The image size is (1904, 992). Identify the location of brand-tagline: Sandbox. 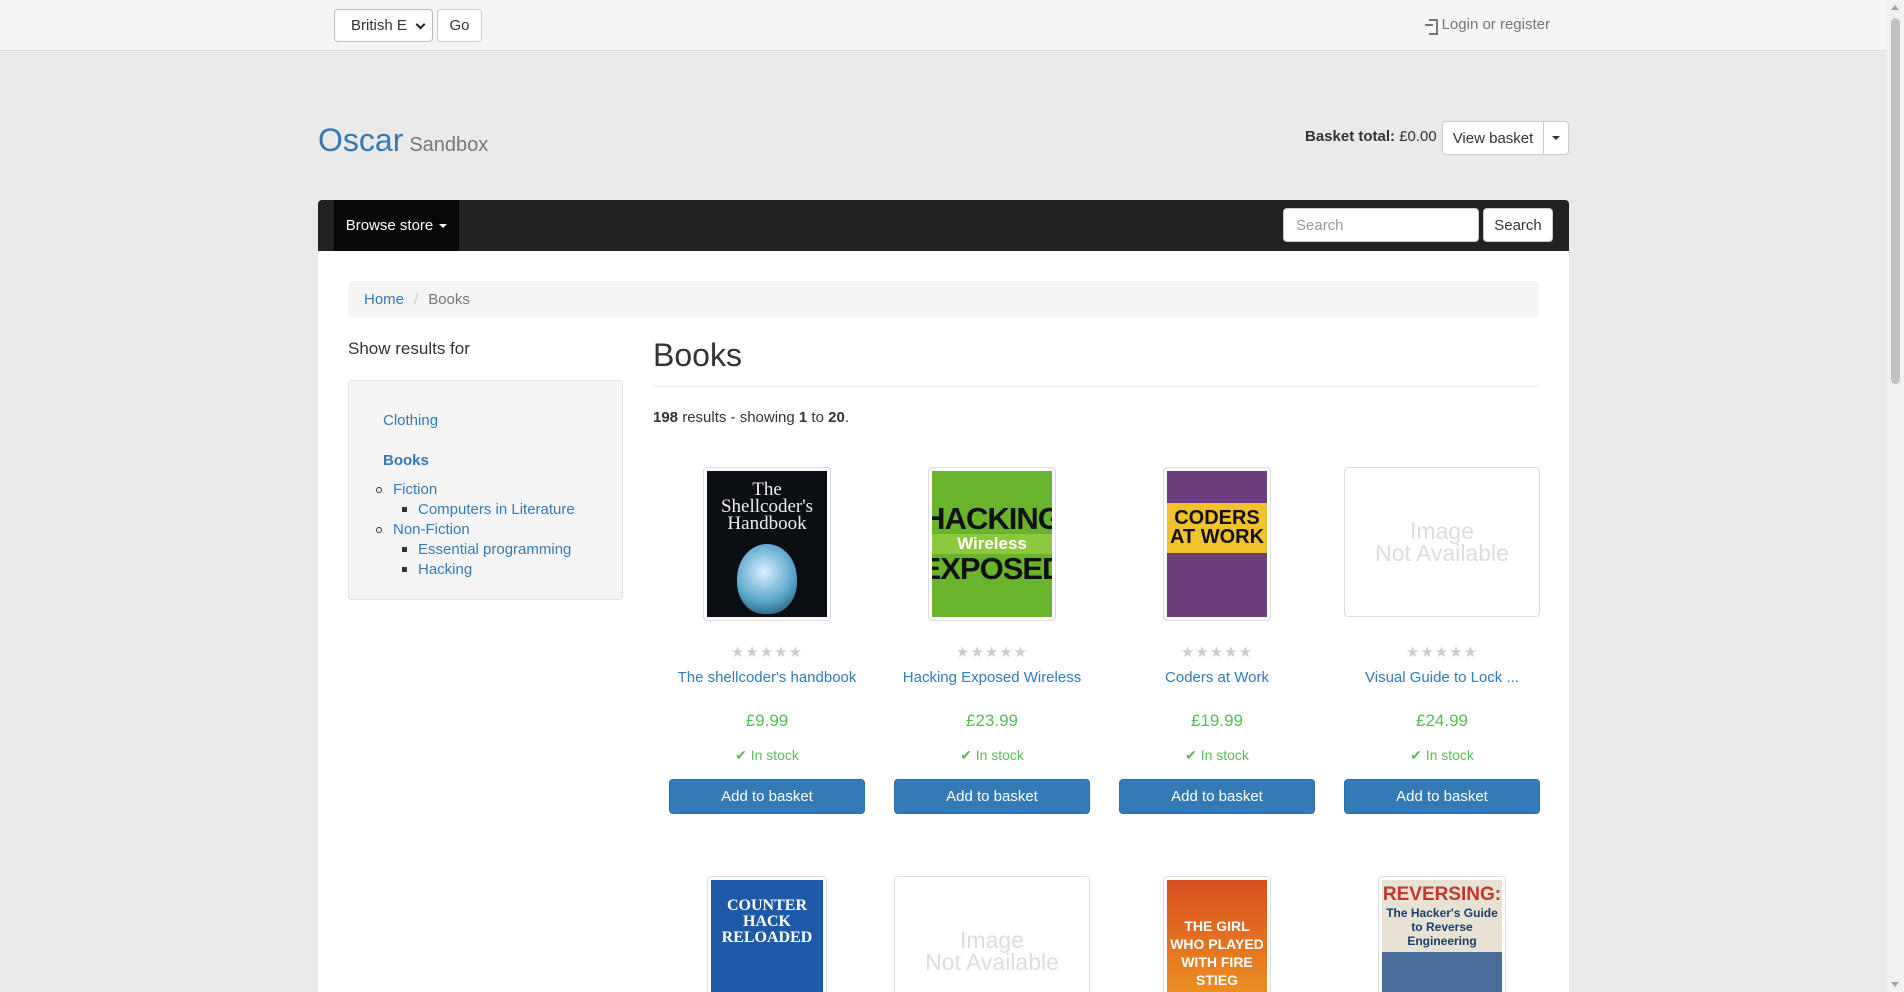
(449, 145).